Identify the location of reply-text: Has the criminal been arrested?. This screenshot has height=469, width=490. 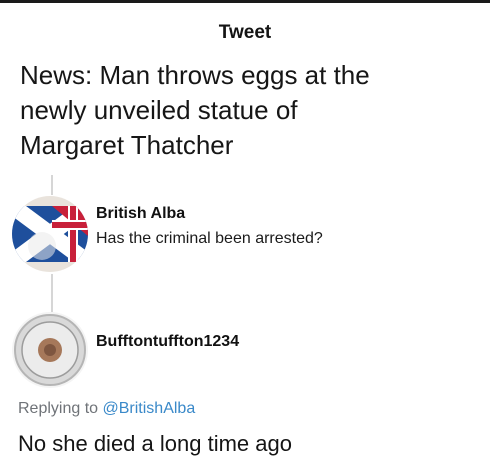
(209, 238).